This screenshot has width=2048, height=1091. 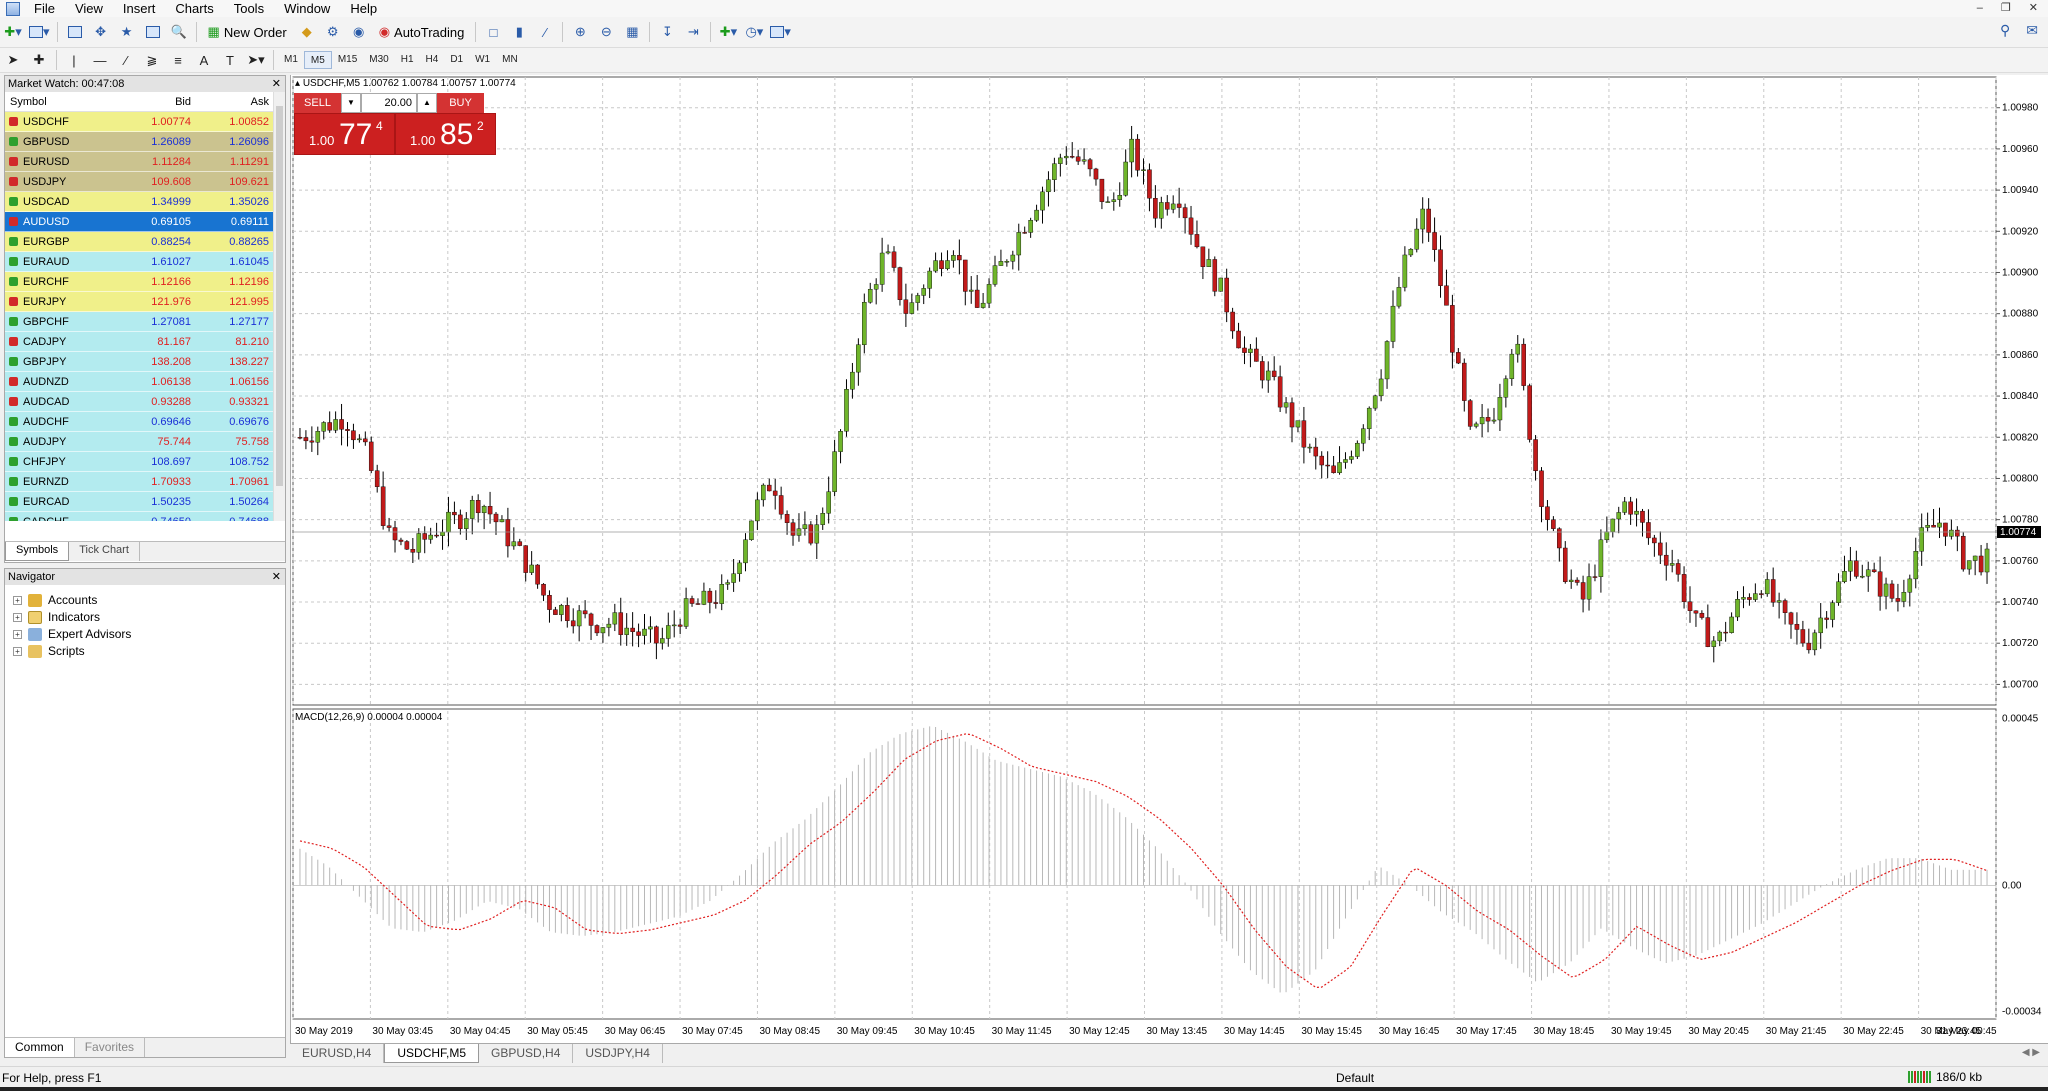 What do you see at coordinates (2005, 30) in the screenshot?
I see `search-icon: ⚲` at bounding box center [2005, 30].